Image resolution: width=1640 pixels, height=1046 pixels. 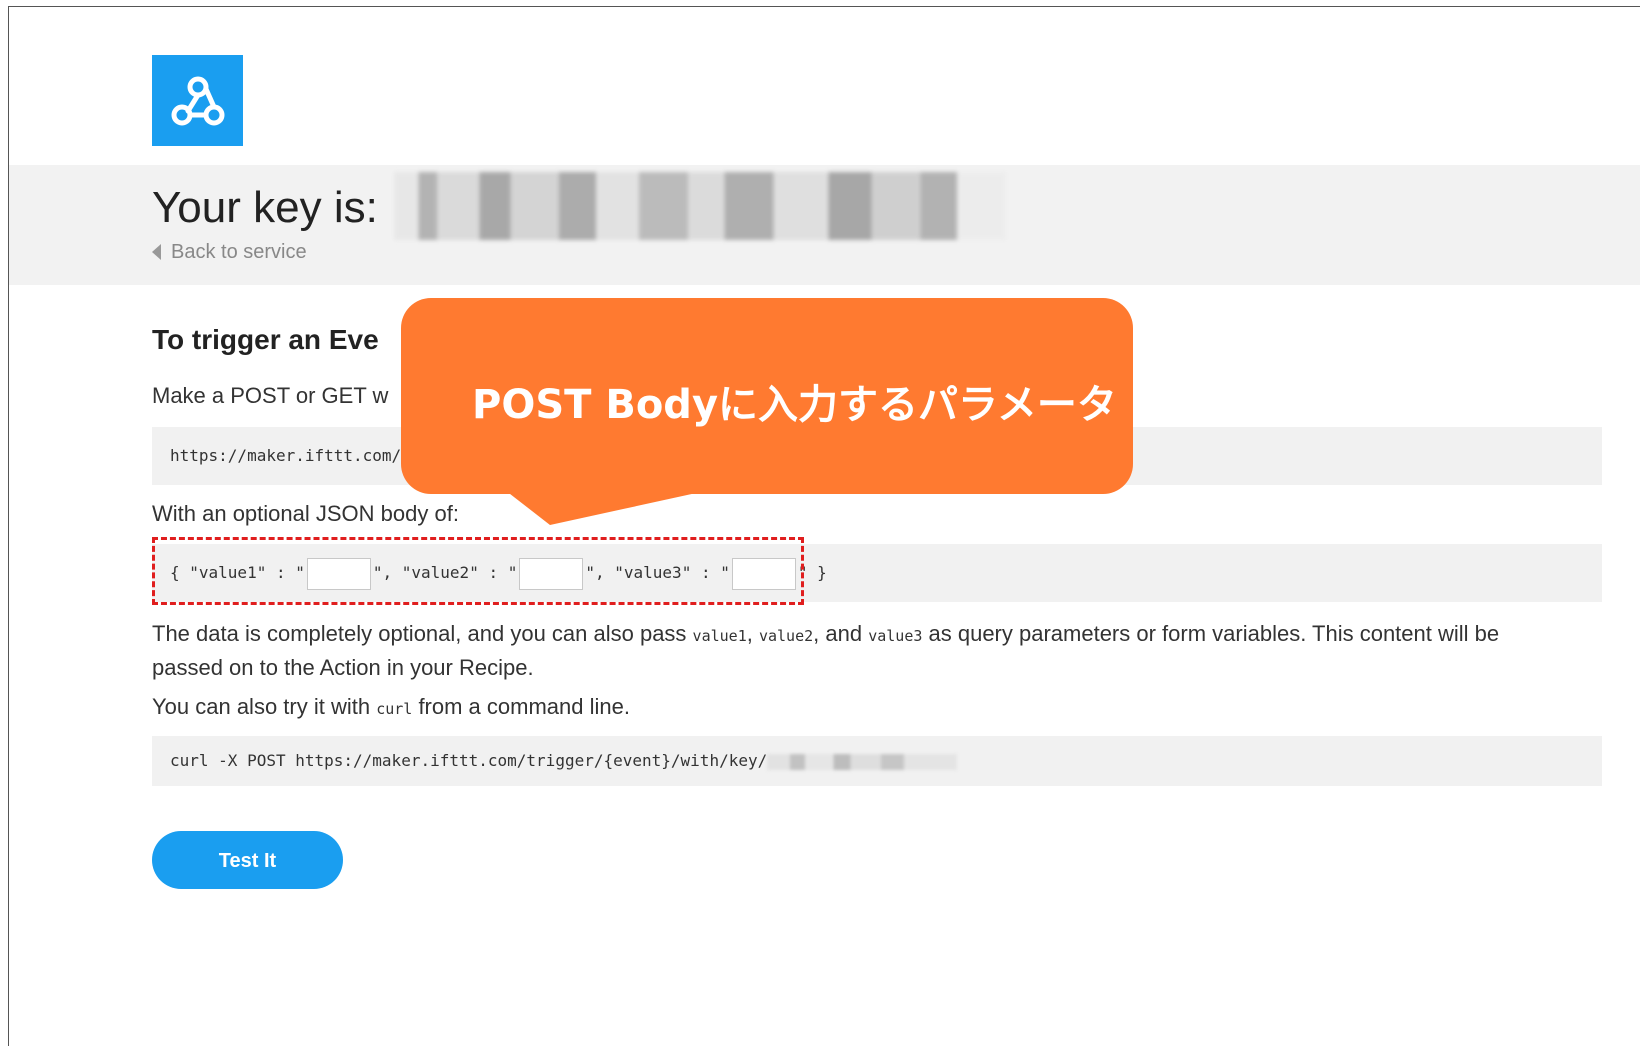 What do you see at coordinates (700, 206) in the screenshot?
I see `blurred-key` at bounding box center [700, 206].